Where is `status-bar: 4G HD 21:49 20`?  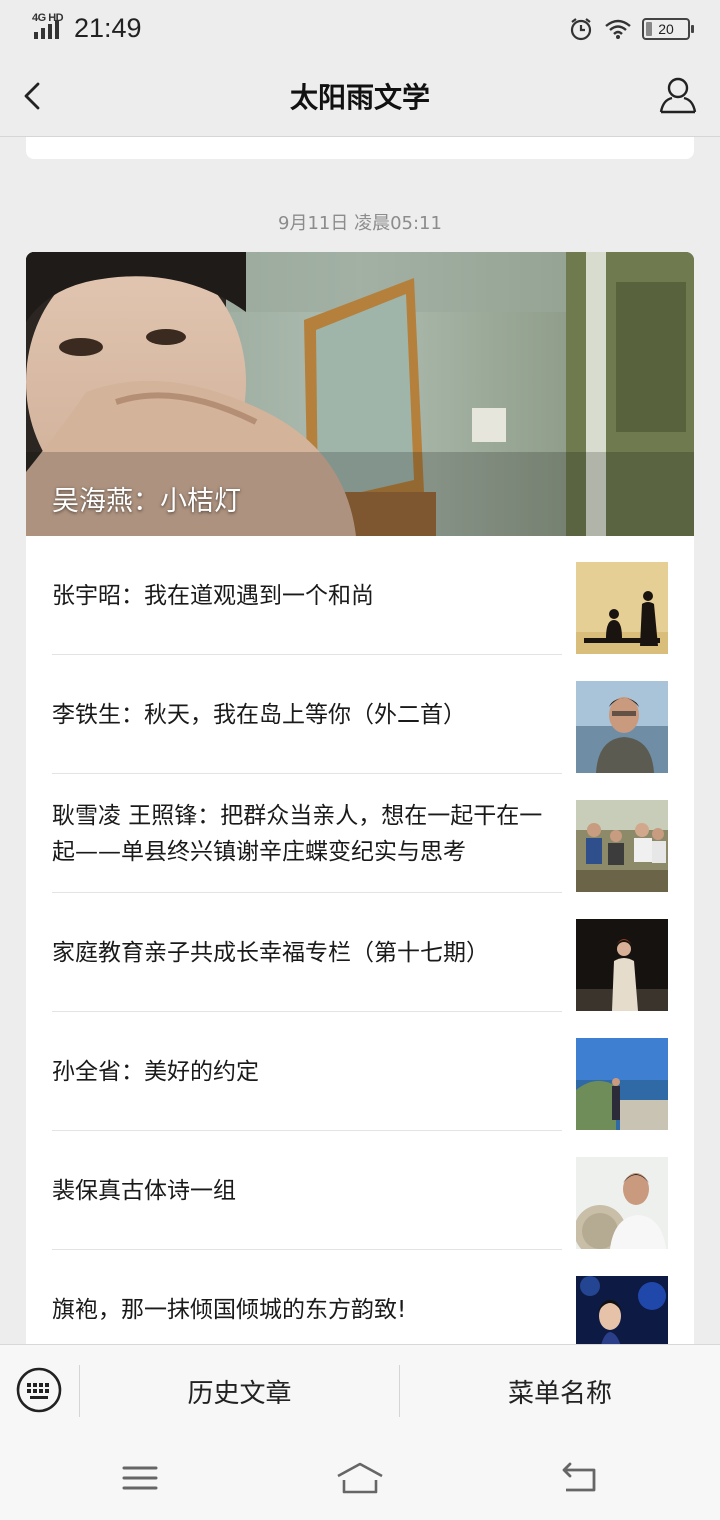 status-bar: 4G HD 21:49 20 is located at coordinates (360, 28).